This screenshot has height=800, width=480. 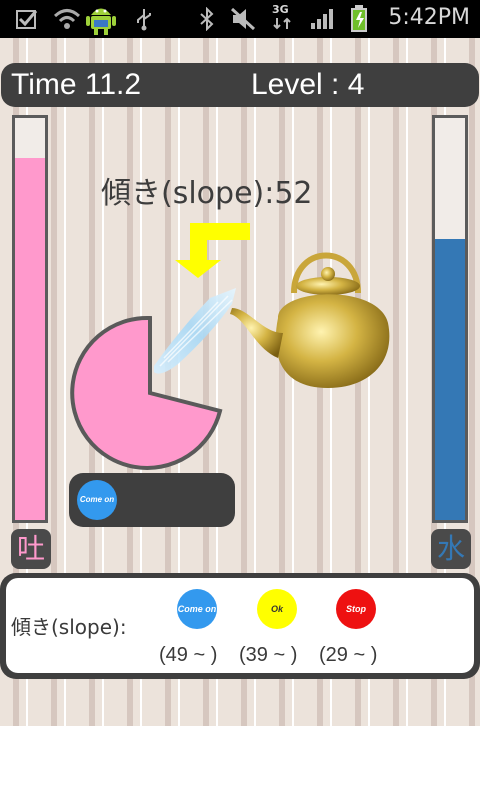 What do you see at coordinates (31, 549) in the screenshot?
I see `spit-kanji-badge: 吐` at bounding box center [31, 549].